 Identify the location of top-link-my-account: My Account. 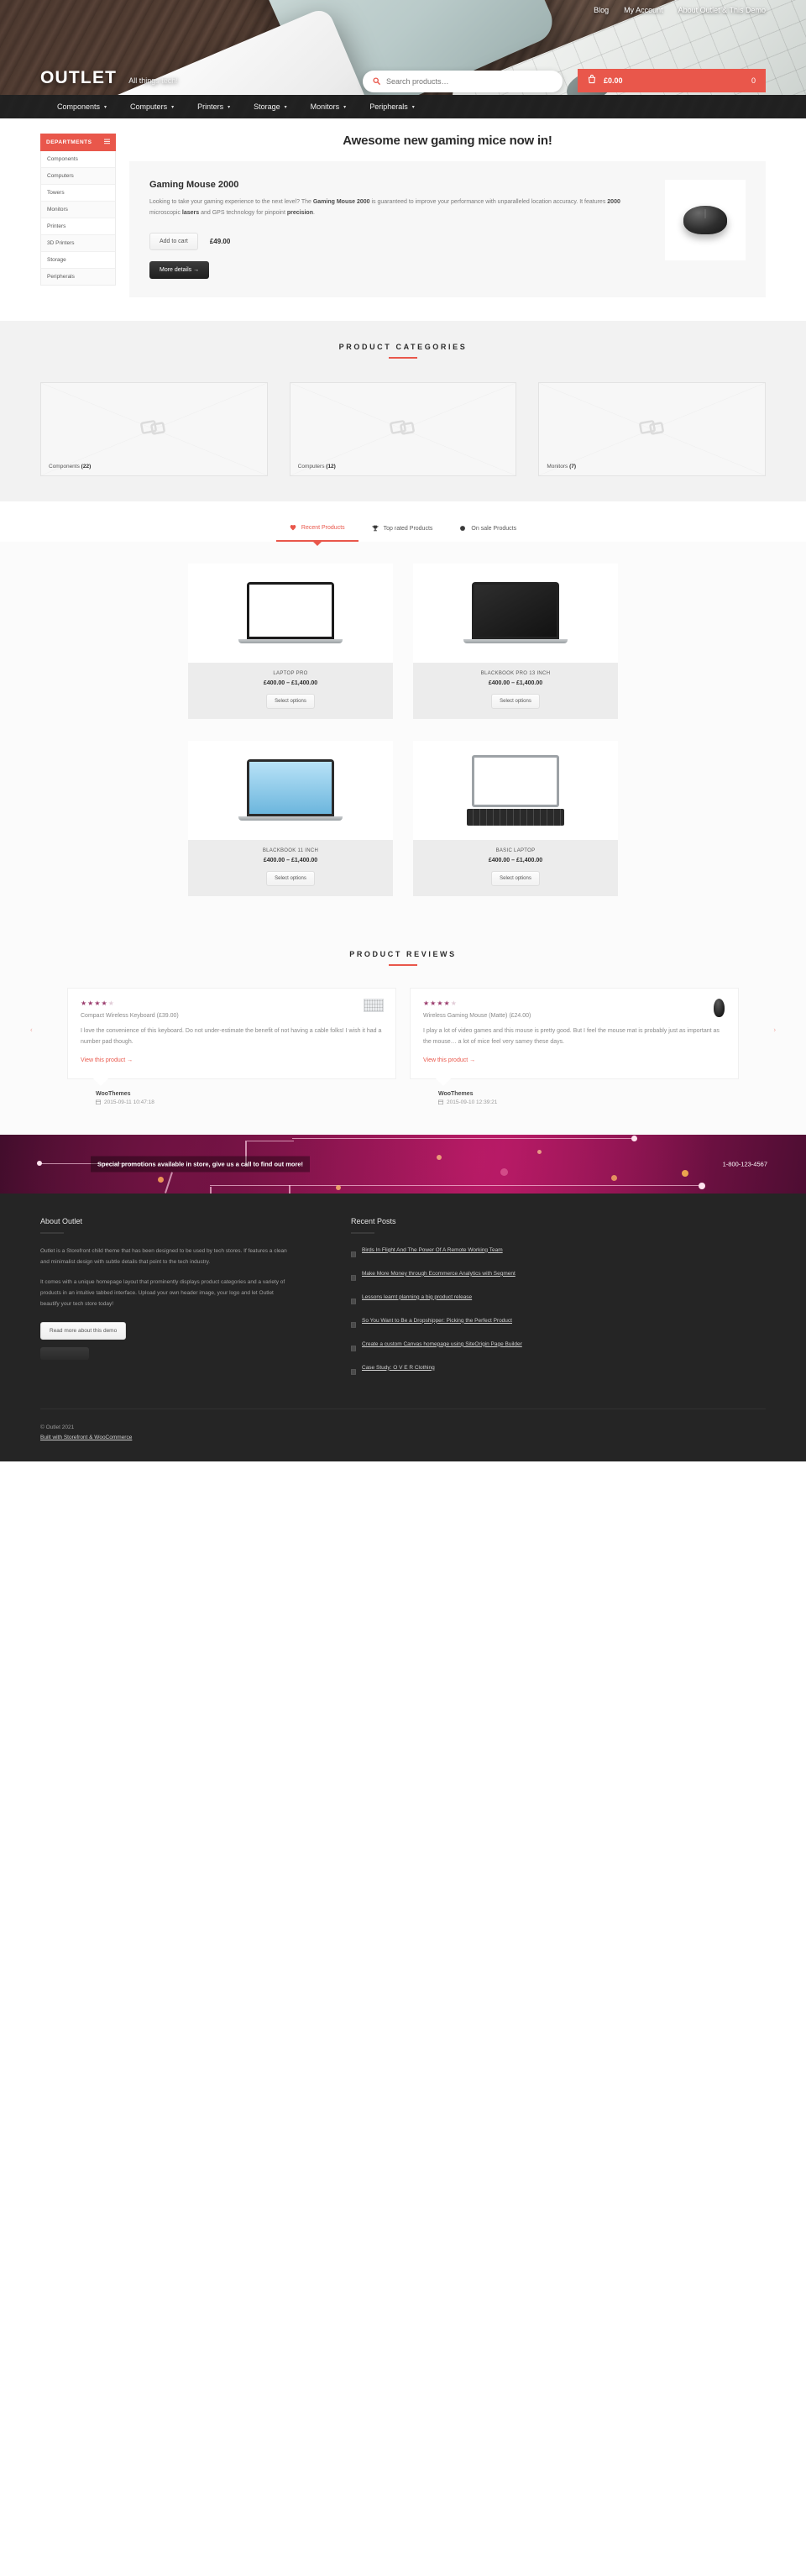
(643, 10).